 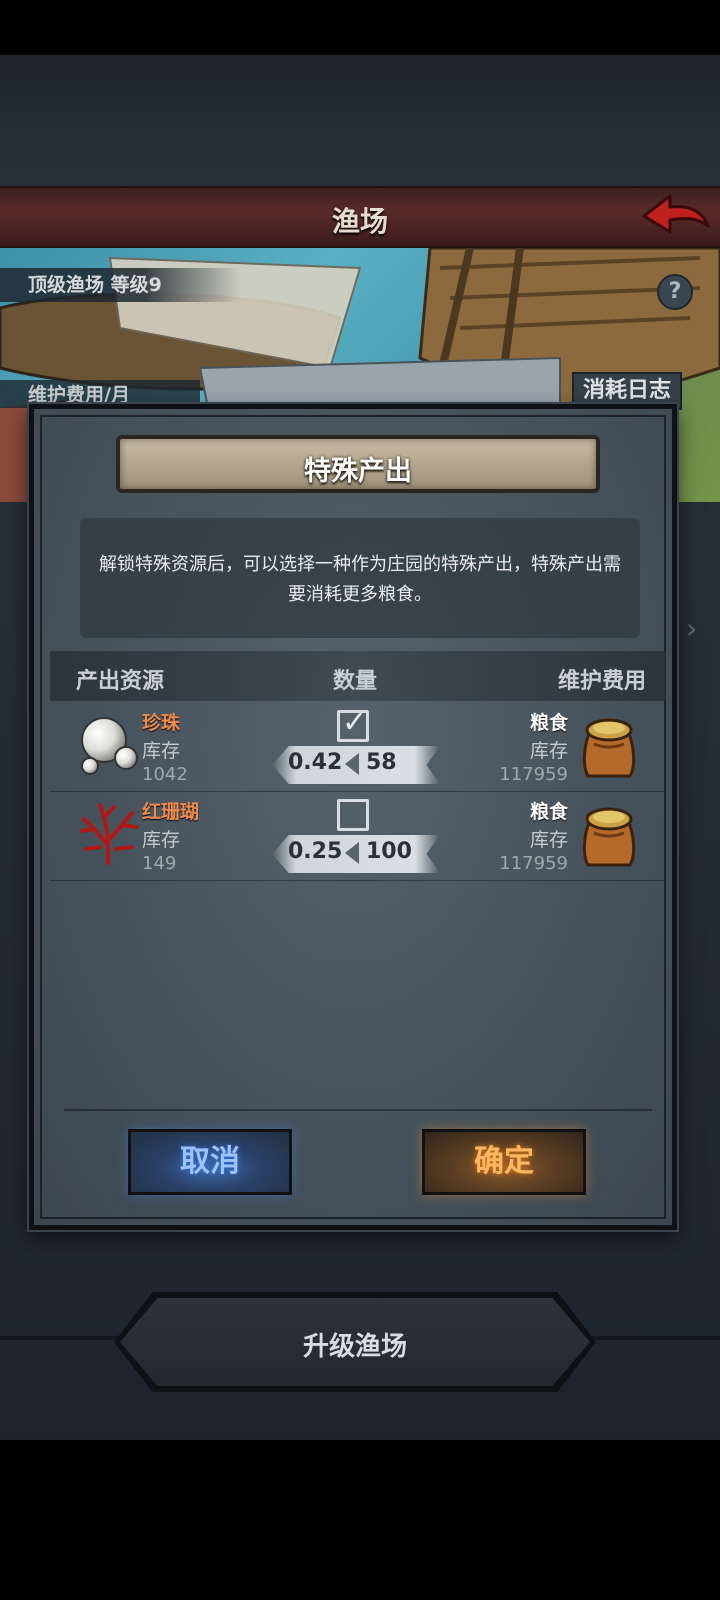 What do you see at coordinates (159, 863) in the screenshot?
I see `resource-stock-value: 149` at bounding box center [159, 863].